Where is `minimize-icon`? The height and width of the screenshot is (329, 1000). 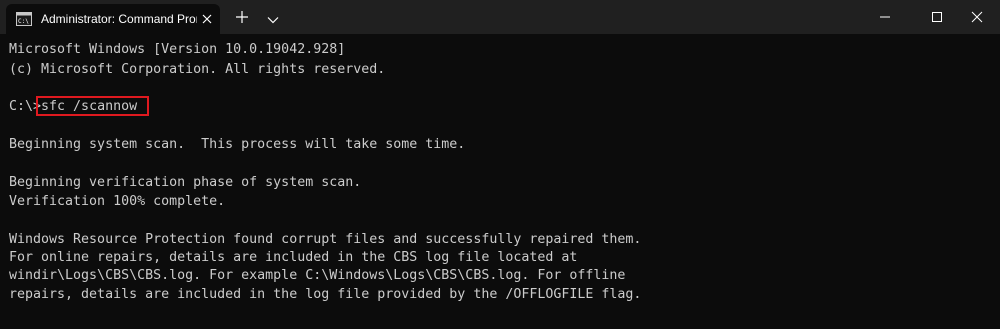 minimize-icon is located at coordinates (885, 17).